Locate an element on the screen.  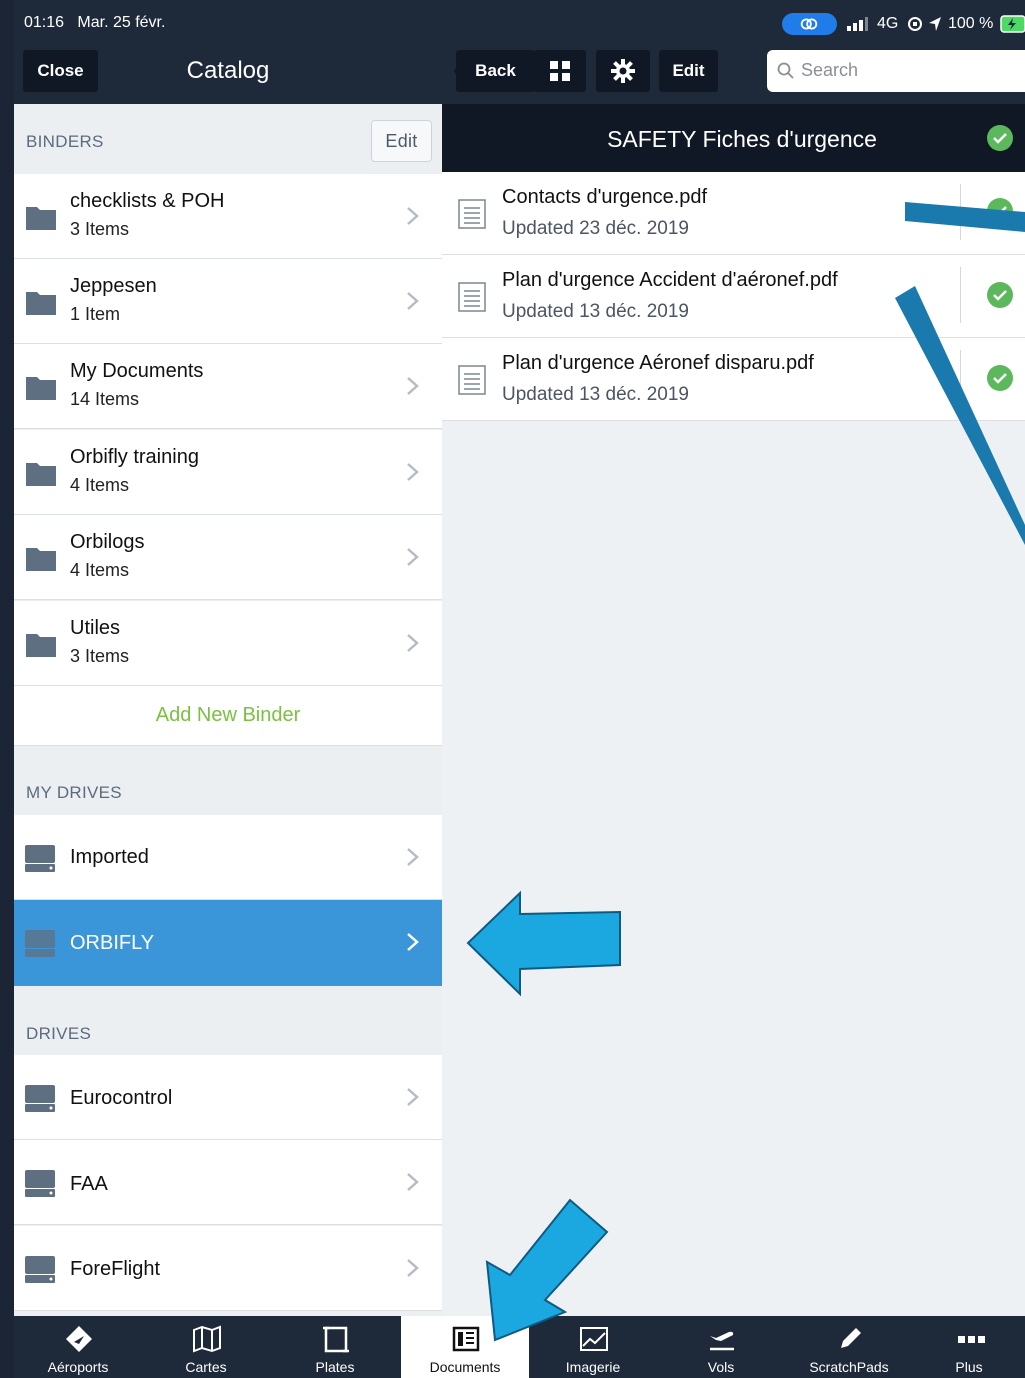
tab-label: ScratchPads is located at coordinates (849, 1367).